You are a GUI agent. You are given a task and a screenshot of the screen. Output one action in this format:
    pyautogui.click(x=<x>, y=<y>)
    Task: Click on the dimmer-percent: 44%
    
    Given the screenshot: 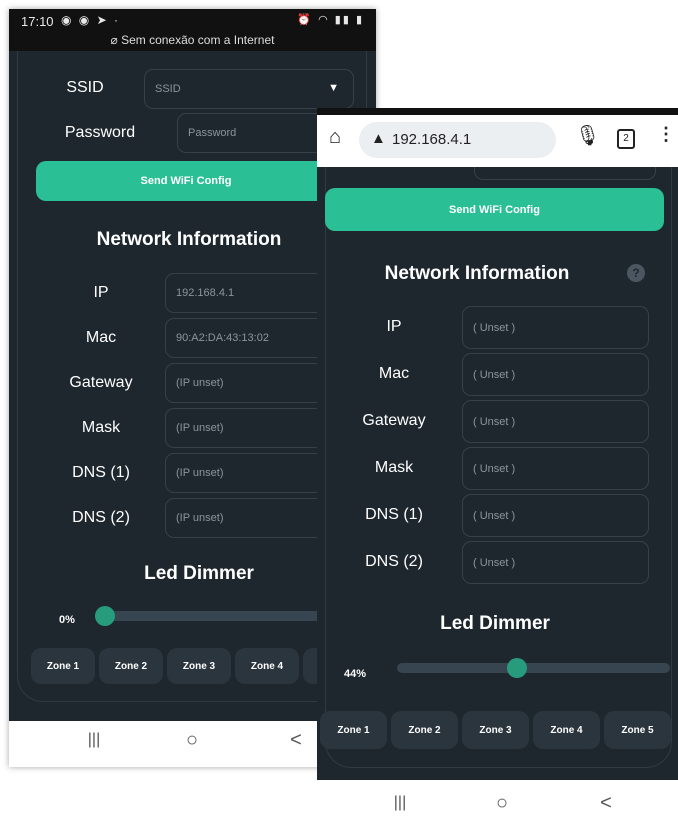 What is the action you would take?
    pyautogui.click(x=355, y=674)
    